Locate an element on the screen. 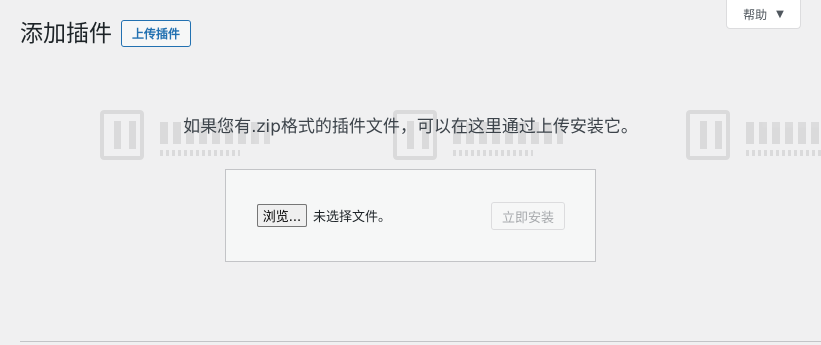  divider is located at coordinates (420, 341).